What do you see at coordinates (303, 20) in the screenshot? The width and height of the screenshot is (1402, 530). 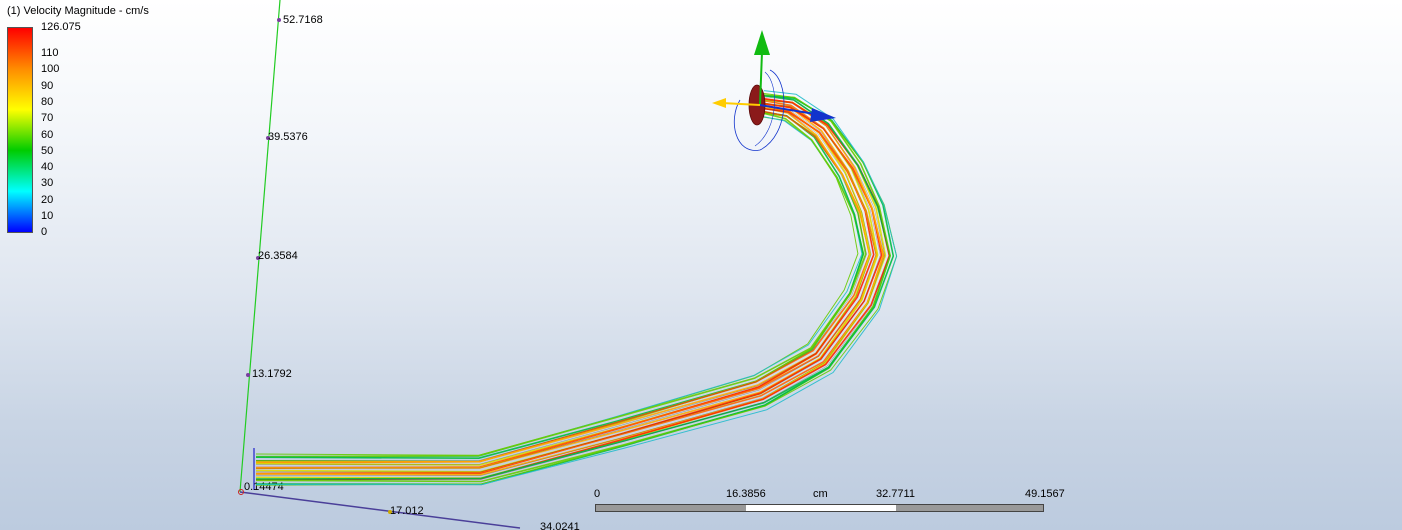 I see `v-tick-label: 52.7168` at bounding box center [303, 20].